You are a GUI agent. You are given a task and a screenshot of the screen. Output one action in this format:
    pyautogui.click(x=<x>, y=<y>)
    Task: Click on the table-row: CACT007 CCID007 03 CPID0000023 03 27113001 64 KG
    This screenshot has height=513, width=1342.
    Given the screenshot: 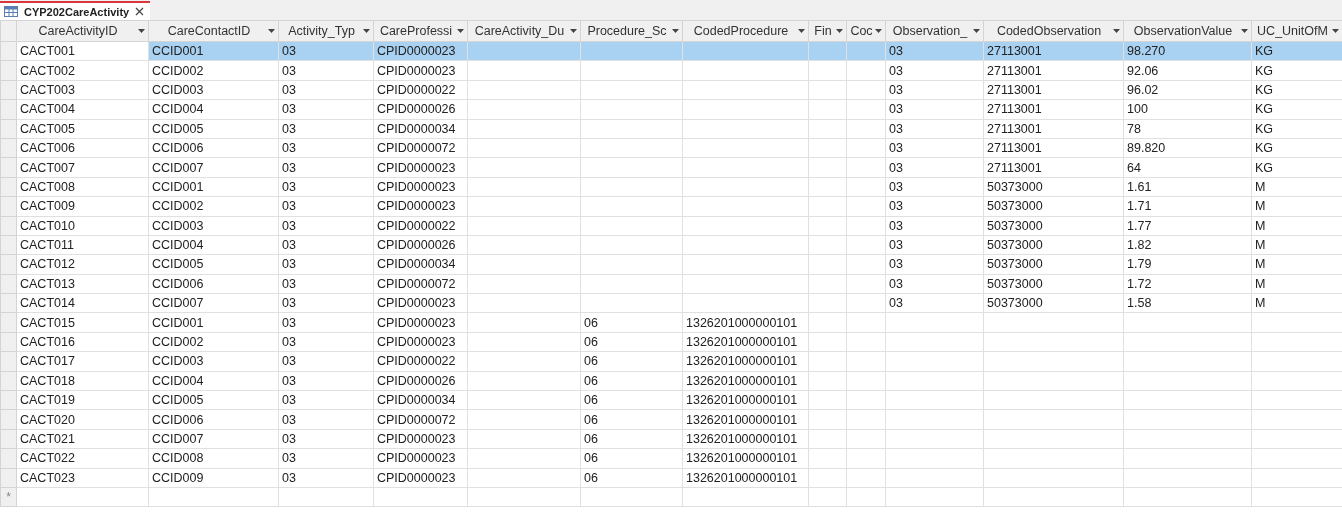 What is the action you would take?
    pyautogui.click(x=671, y=167)
    